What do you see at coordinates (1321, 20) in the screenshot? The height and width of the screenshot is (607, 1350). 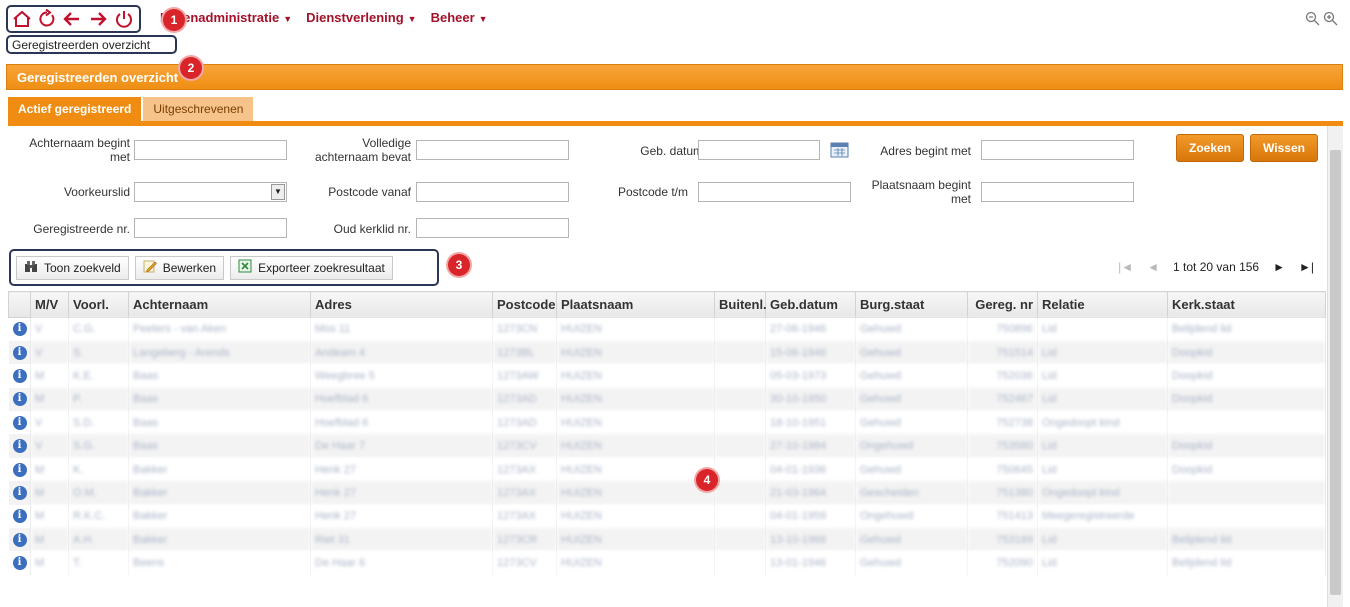 I see `zoom-controls` at bounding box center [1321, 20].